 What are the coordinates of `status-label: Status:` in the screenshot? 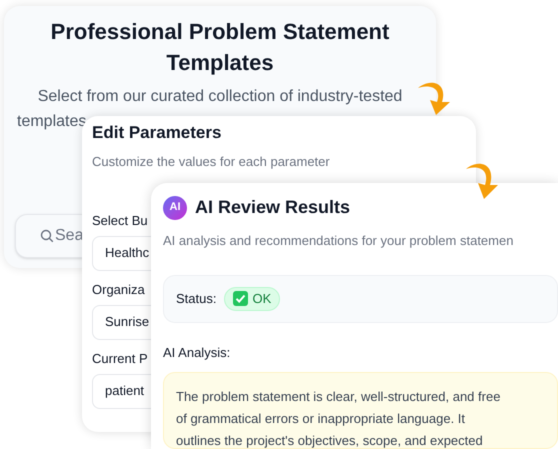 It's located at (196, 299).